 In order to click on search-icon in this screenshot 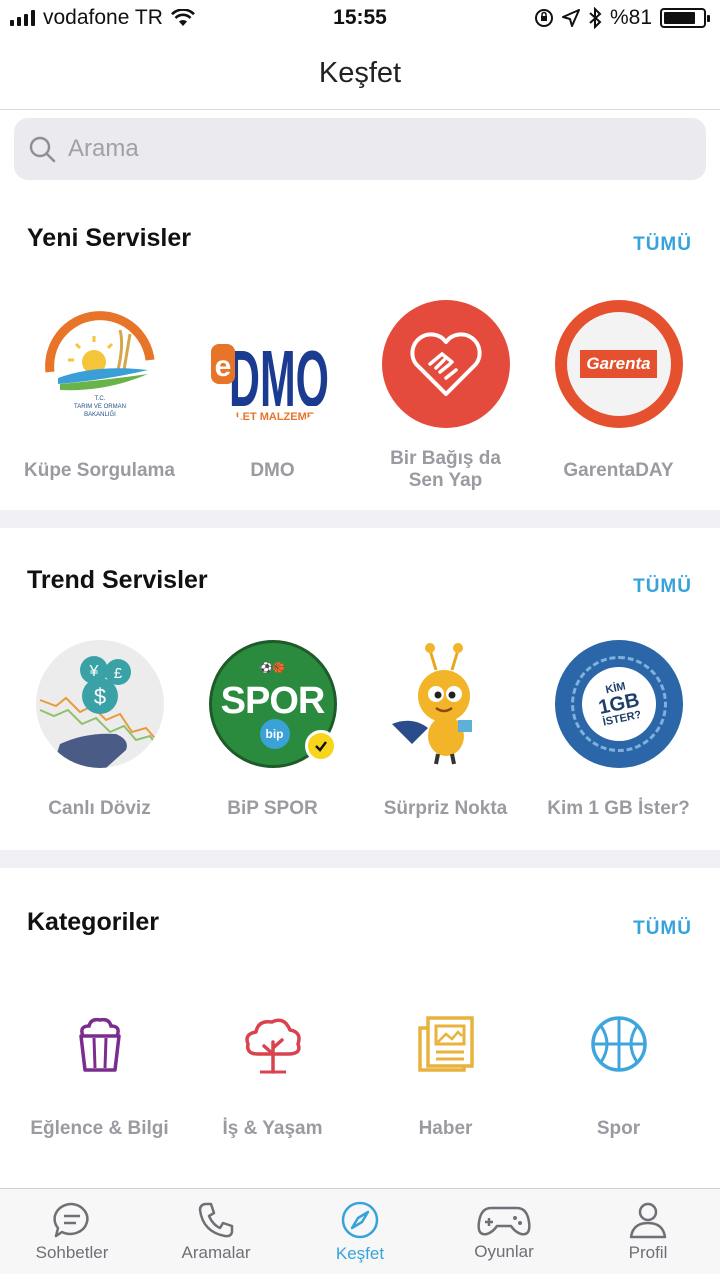, I will do `click(42, 149)`.